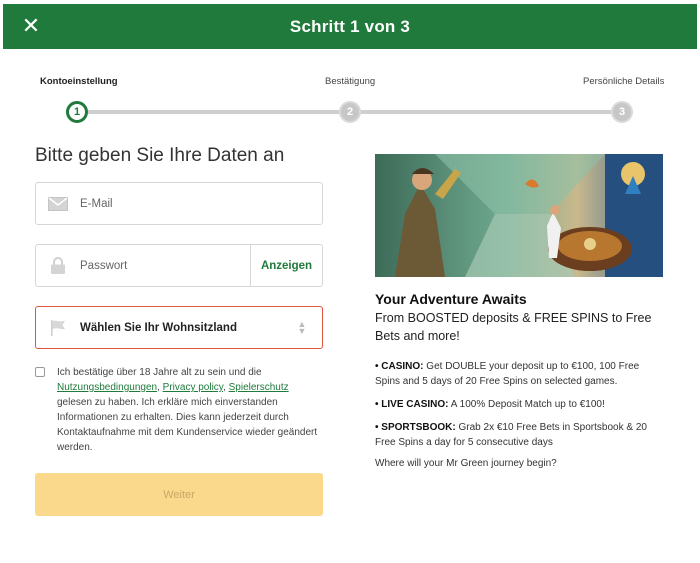  I want to click on player-protection-link: Spielerschutz, so click(259, 387).